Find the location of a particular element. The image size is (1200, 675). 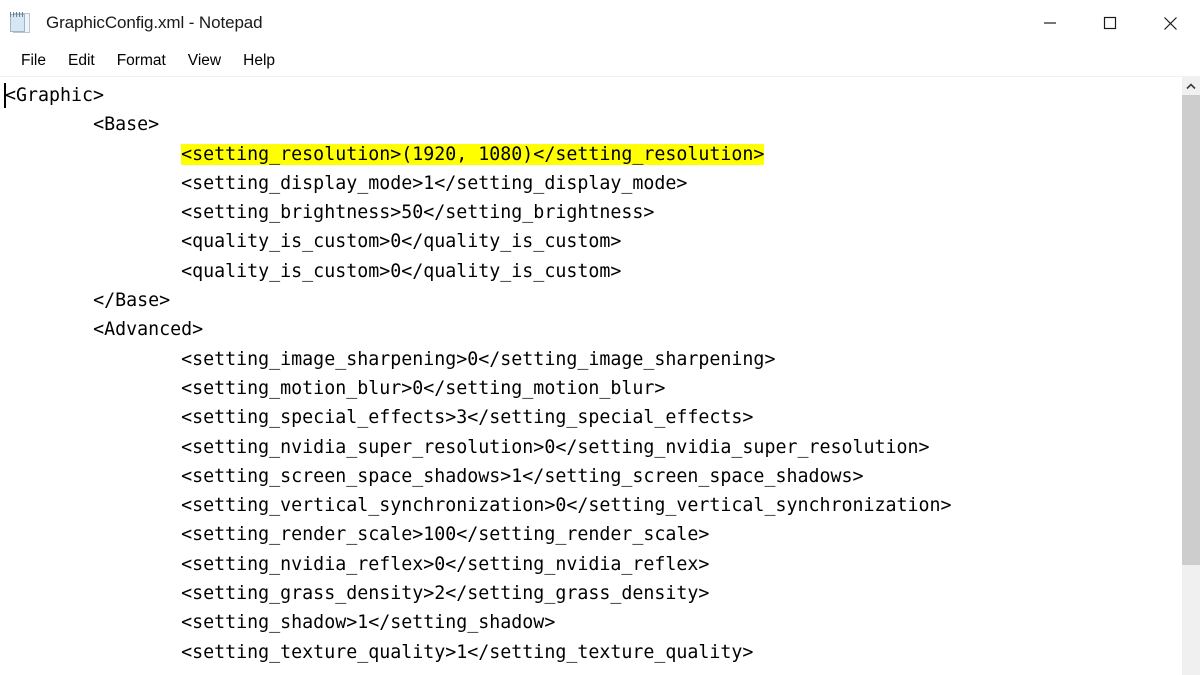

scrollbar-track is located at coordinates (1191, 385).